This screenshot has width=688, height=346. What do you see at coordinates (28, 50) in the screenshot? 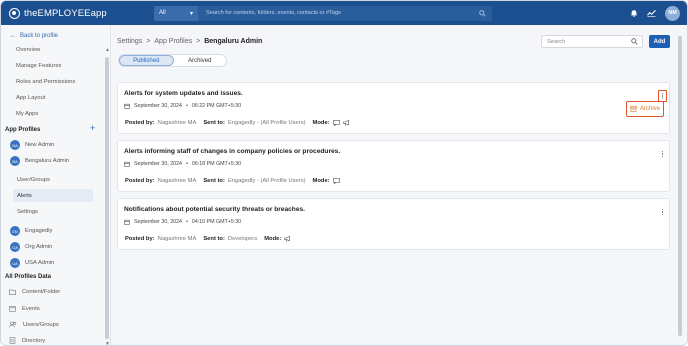
I see `sidebar-item-overview: Overview` at bounding box center [28, 50].